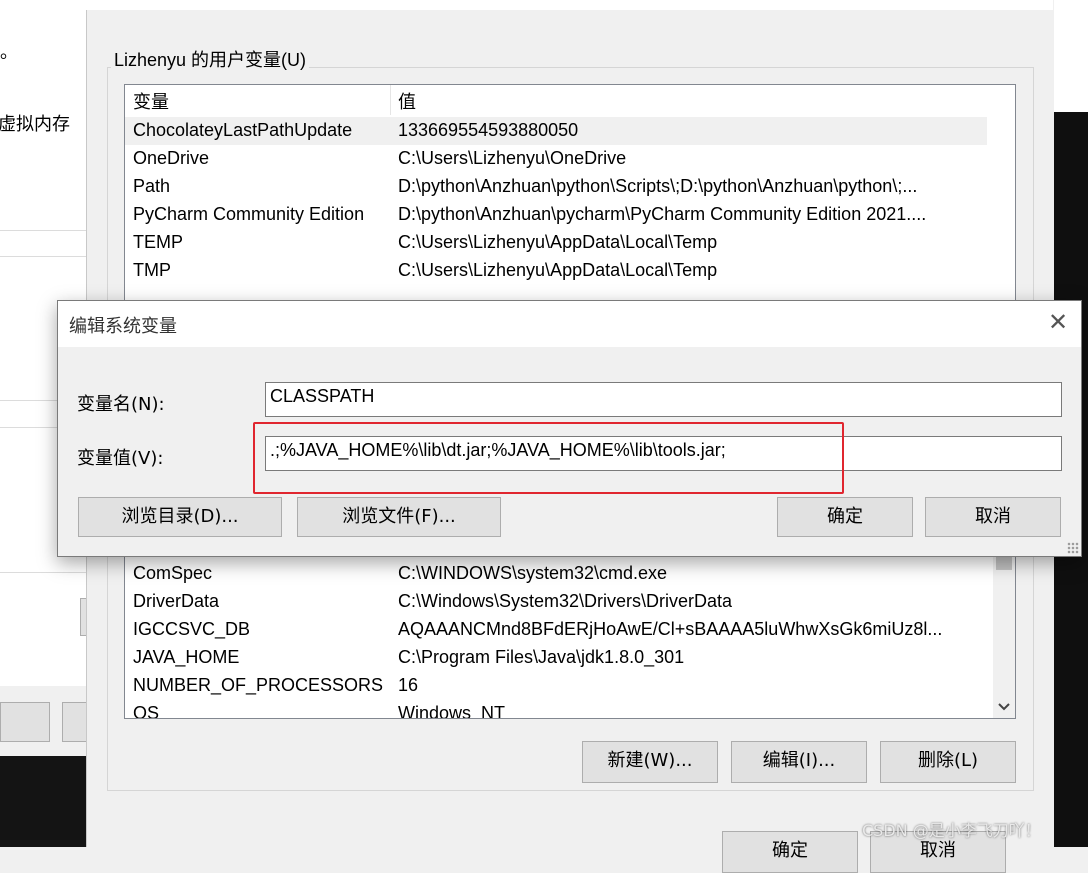 This screenshot has width=1088, height=873. I want to click on column-divider, so click(390, 100).